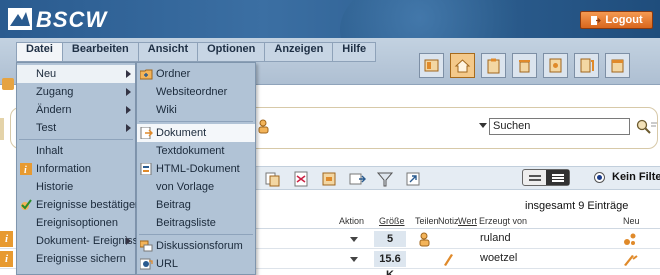  What do you see at coordinates (173, 205) in the screenshot?
I see `submenu-item-label: Beitrag` at bounding box center [173, 205].